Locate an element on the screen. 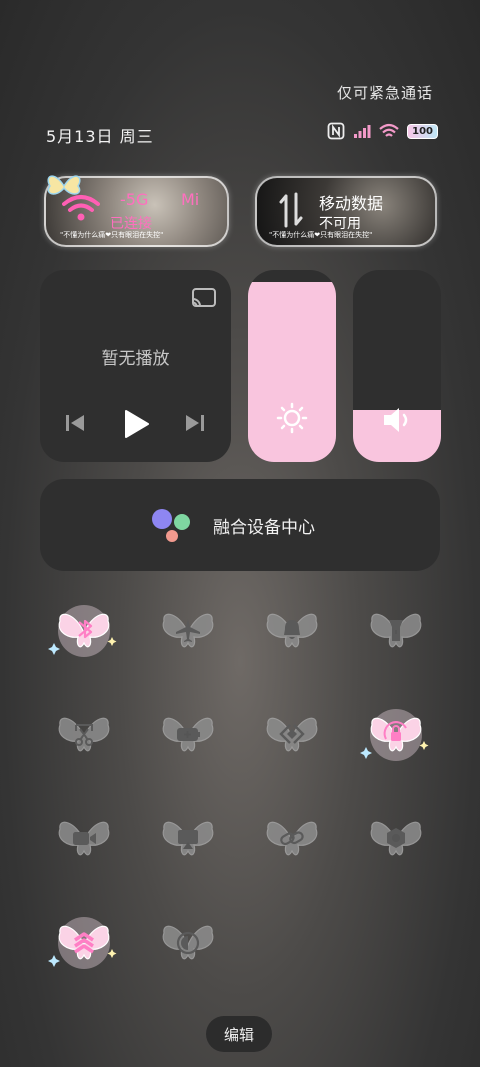  signal-icon is located at coordinates (362, 131).